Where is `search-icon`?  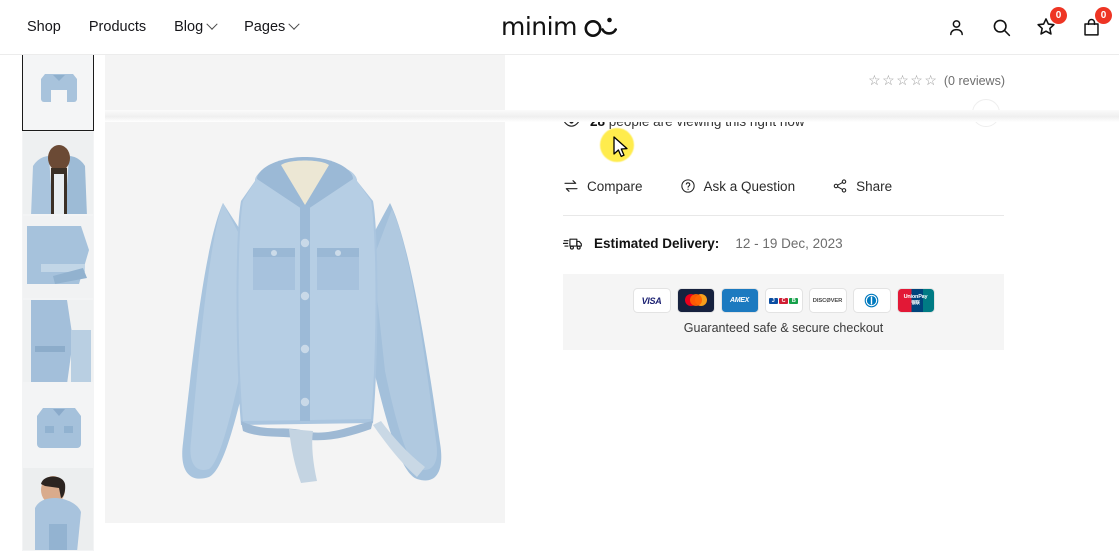 search-icon is located at coordinates (1001, 27).